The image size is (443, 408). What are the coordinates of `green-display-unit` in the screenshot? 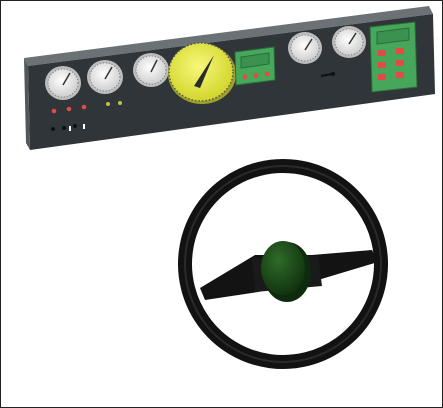 It's located at (255, 66).